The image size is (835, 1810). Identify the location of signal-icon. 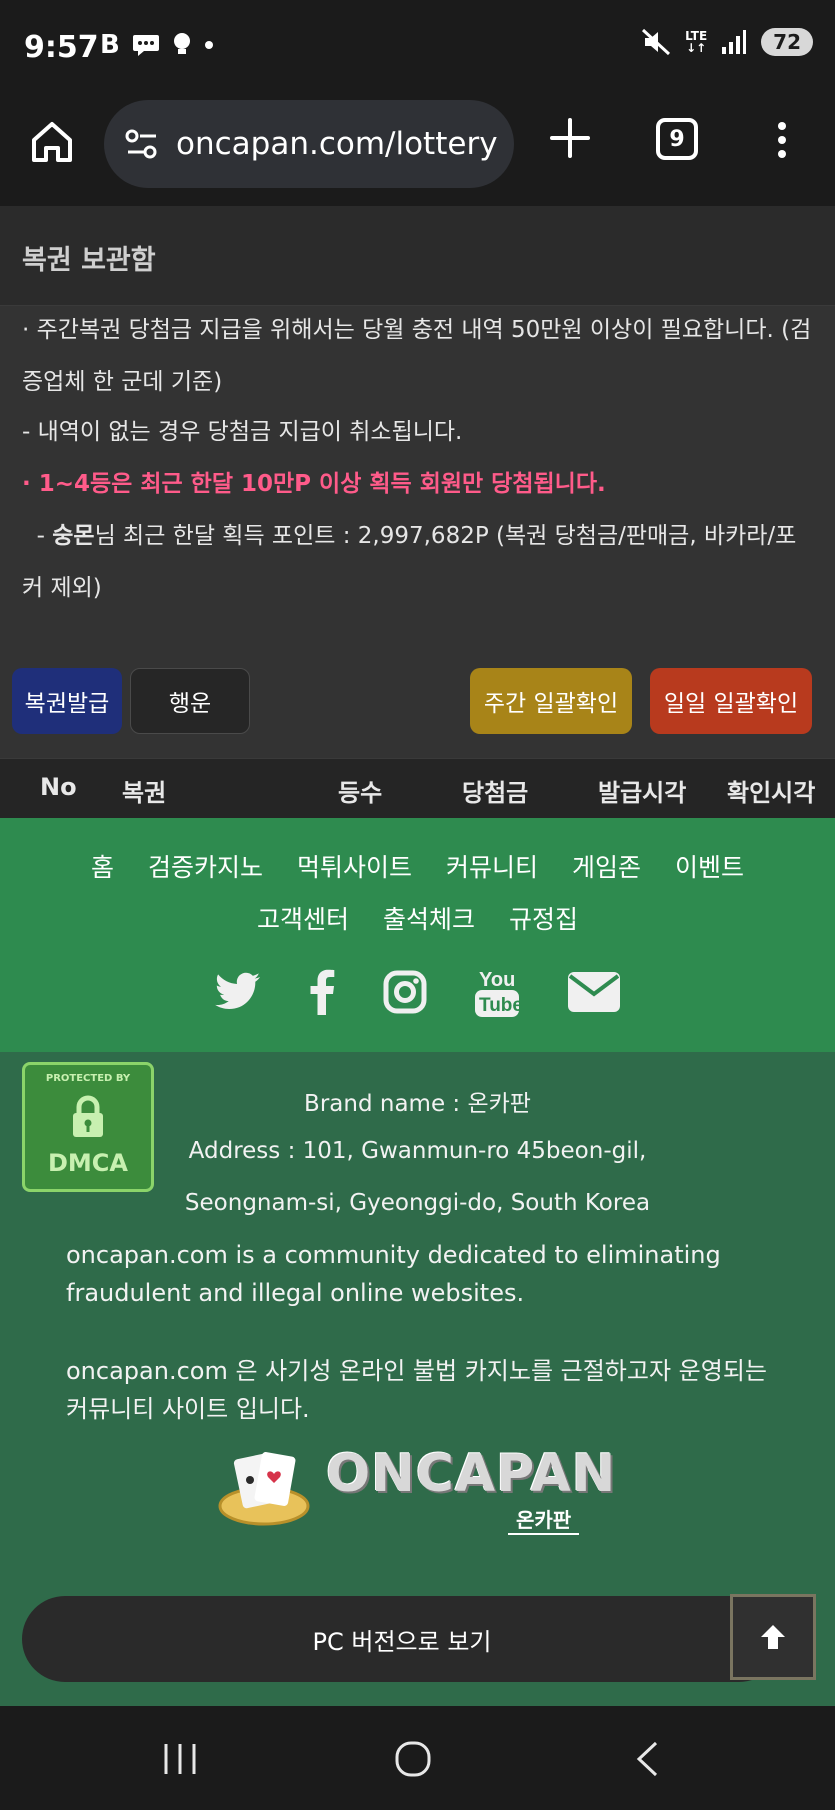
(734, 42).